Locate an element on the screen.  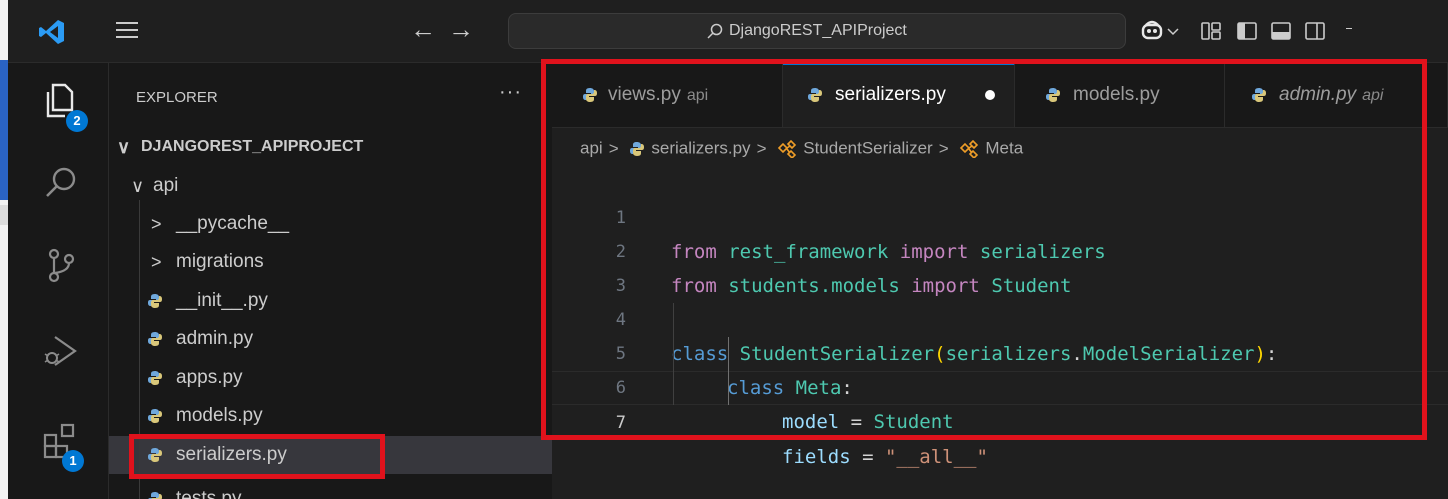
tree-item-label: models.py is located at coordinates (219, 415).